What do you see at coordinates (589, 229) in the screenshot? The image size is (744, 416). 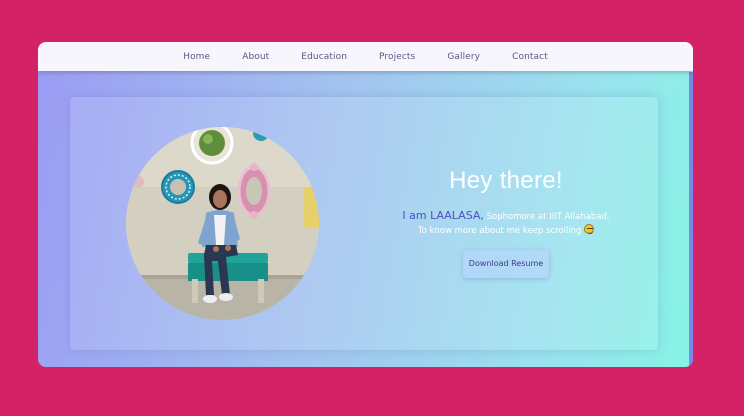 I see `grinning-face-emoji-icon` at bounding box center [589, 229].